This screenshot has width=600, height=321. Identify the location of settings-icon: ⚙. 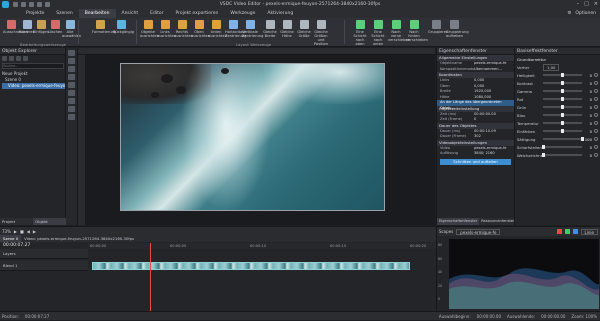
(569, 13).